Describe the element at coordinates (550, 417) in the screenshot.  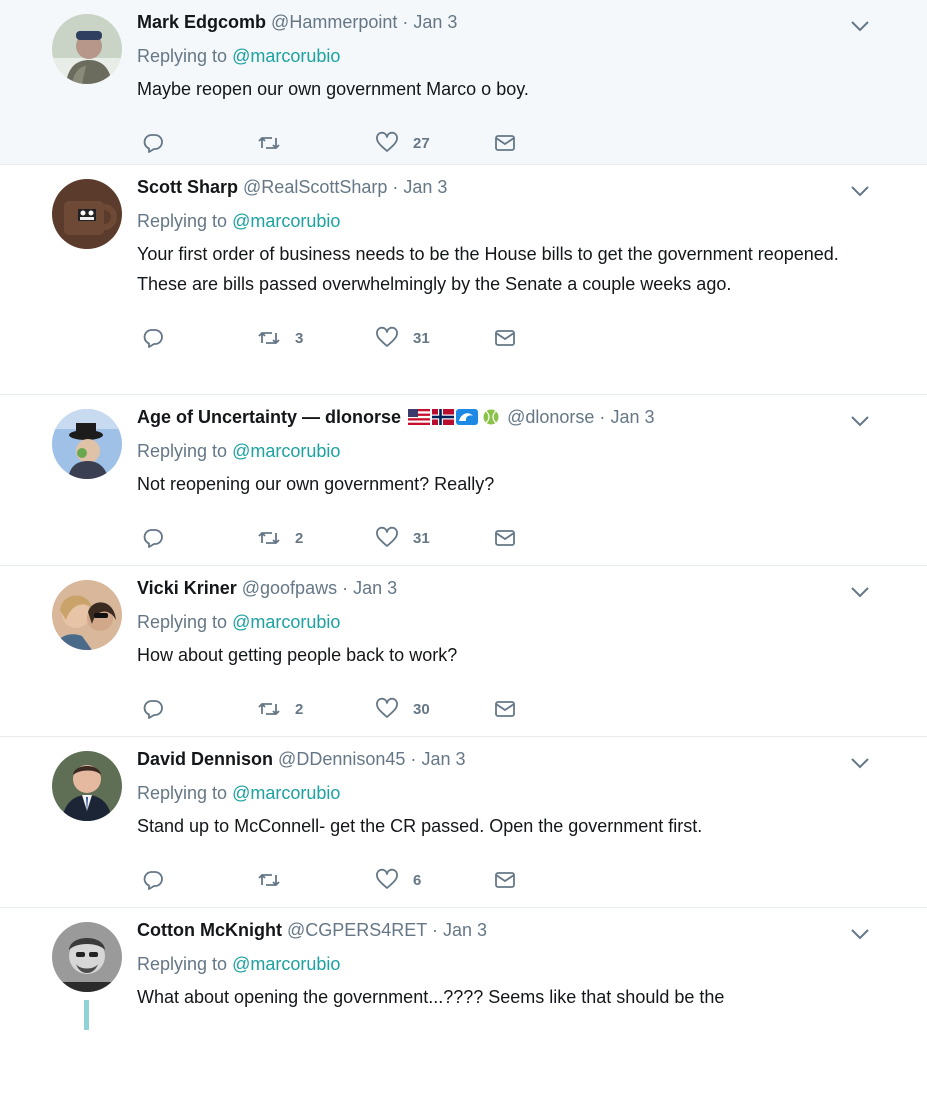
I see `user-handle: @dlonorse` at that location.